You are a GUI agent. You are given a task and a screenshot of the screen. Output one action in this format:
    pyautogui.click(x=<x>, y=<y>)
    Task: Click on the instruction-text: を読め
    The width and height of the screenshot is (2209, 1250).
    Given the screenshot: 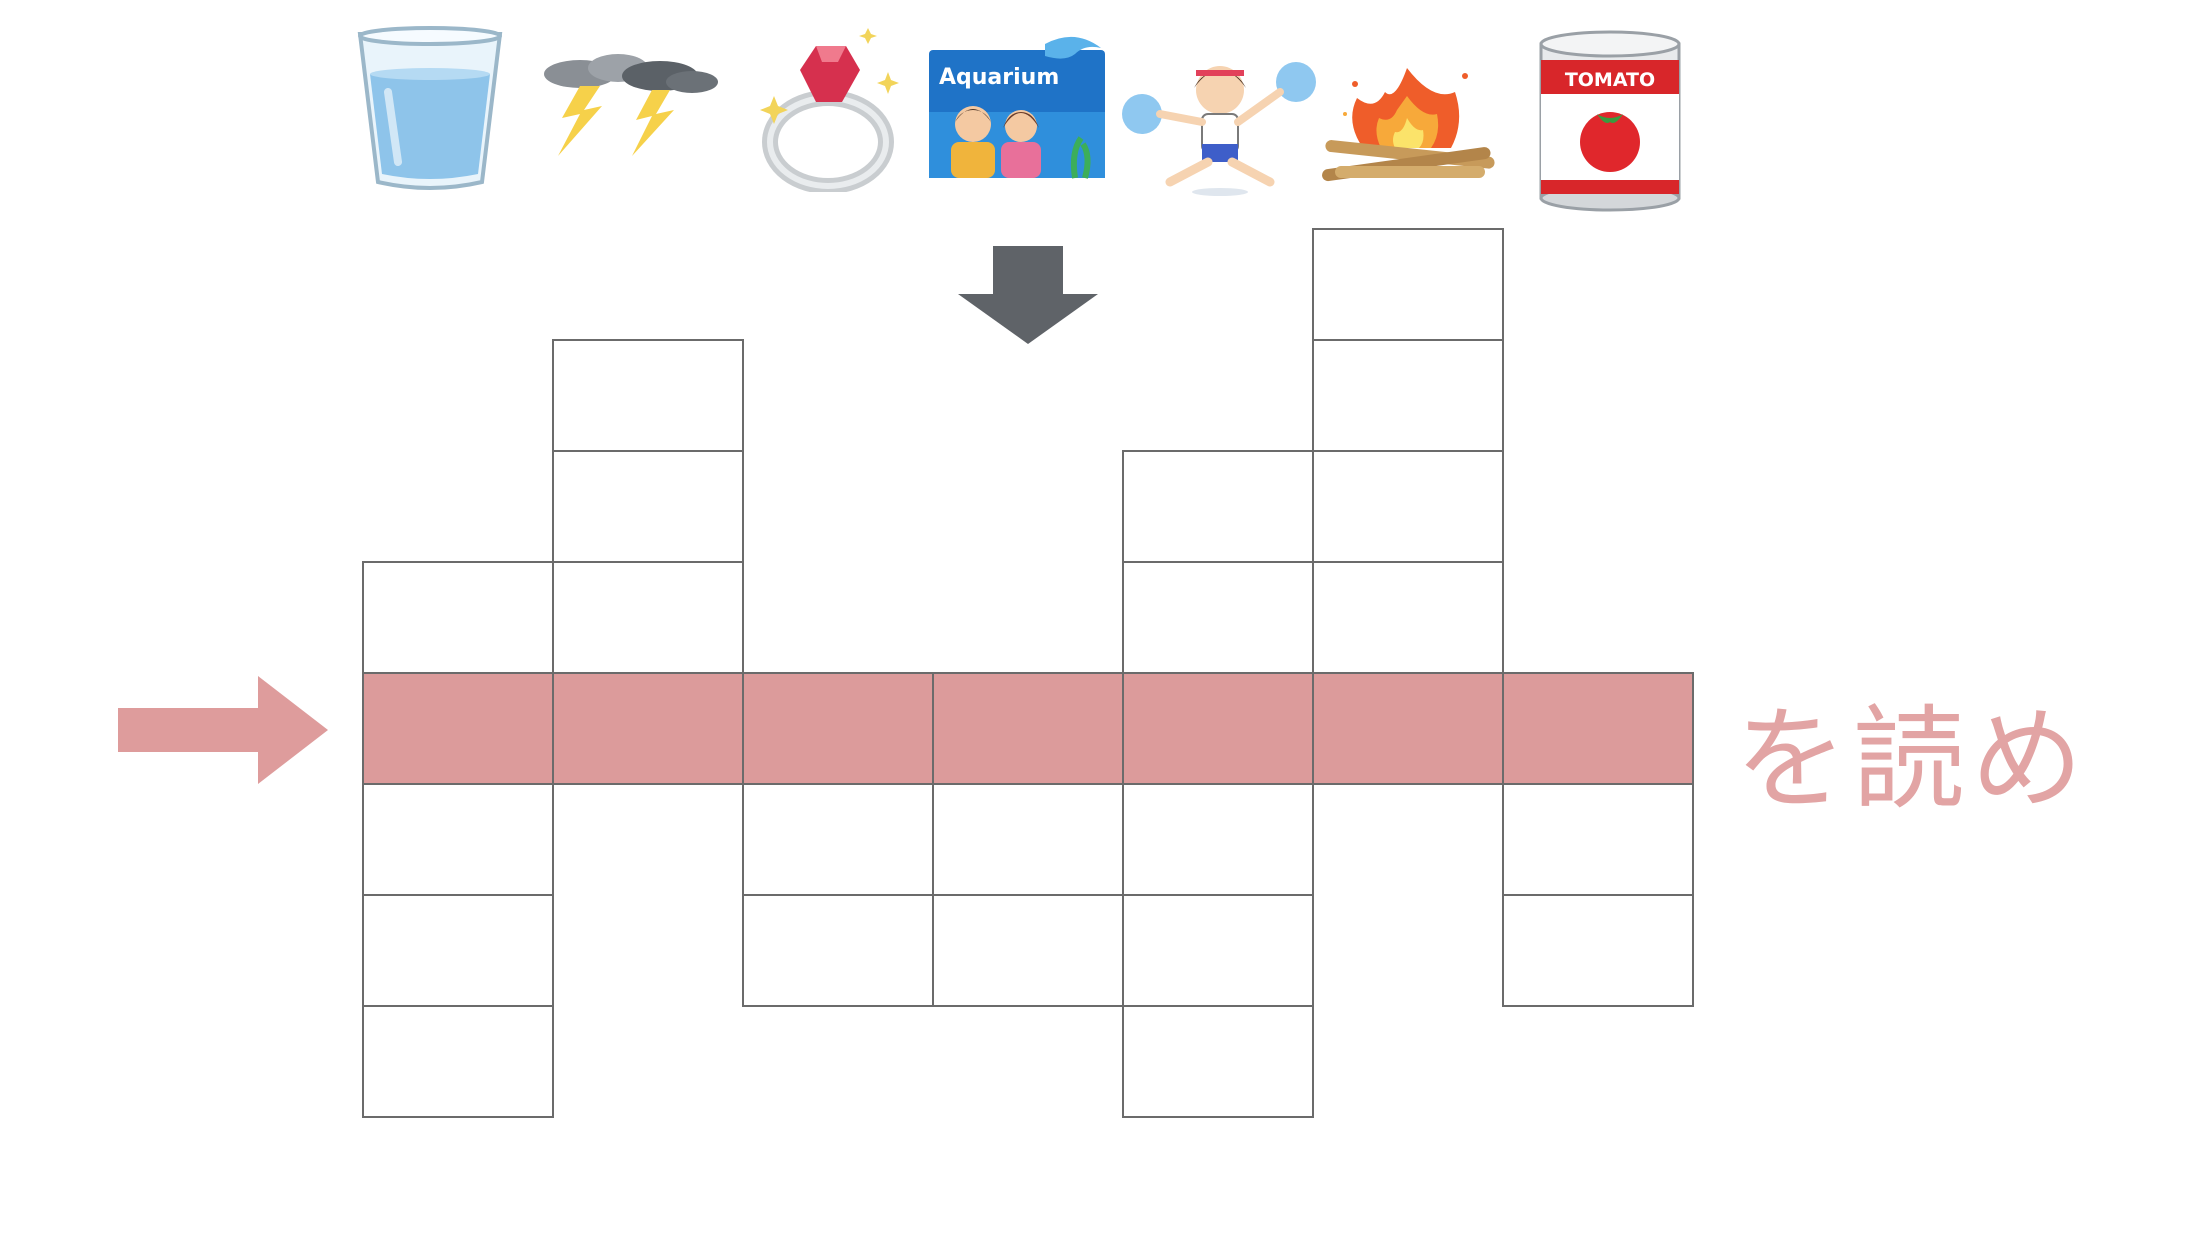 What is the action you would take?
    pyautogui.click(x=1912, y=760)
    